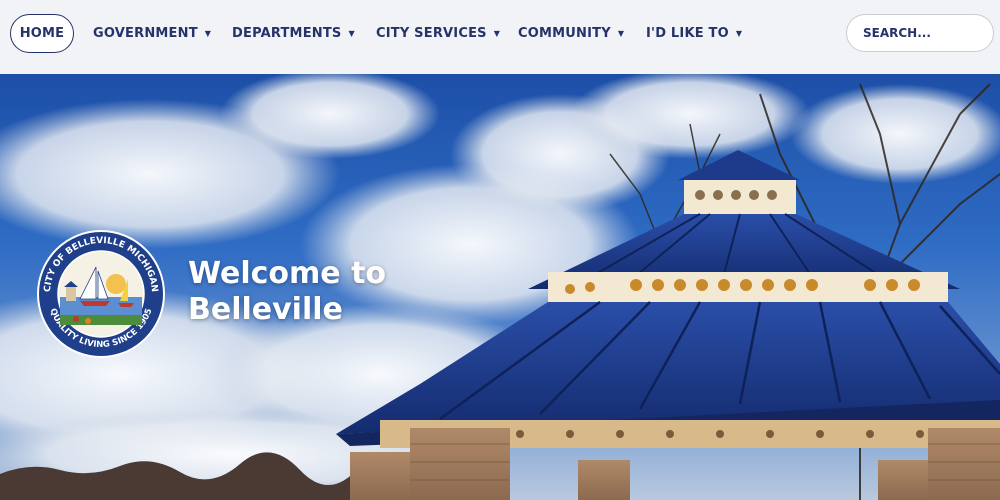 The image size is (1000, 500). What do you see at coordinates (431, 33) in the screenshot?
I see `nav-city-services-label: CITY SERVICES` at bounding box center [431, 33].